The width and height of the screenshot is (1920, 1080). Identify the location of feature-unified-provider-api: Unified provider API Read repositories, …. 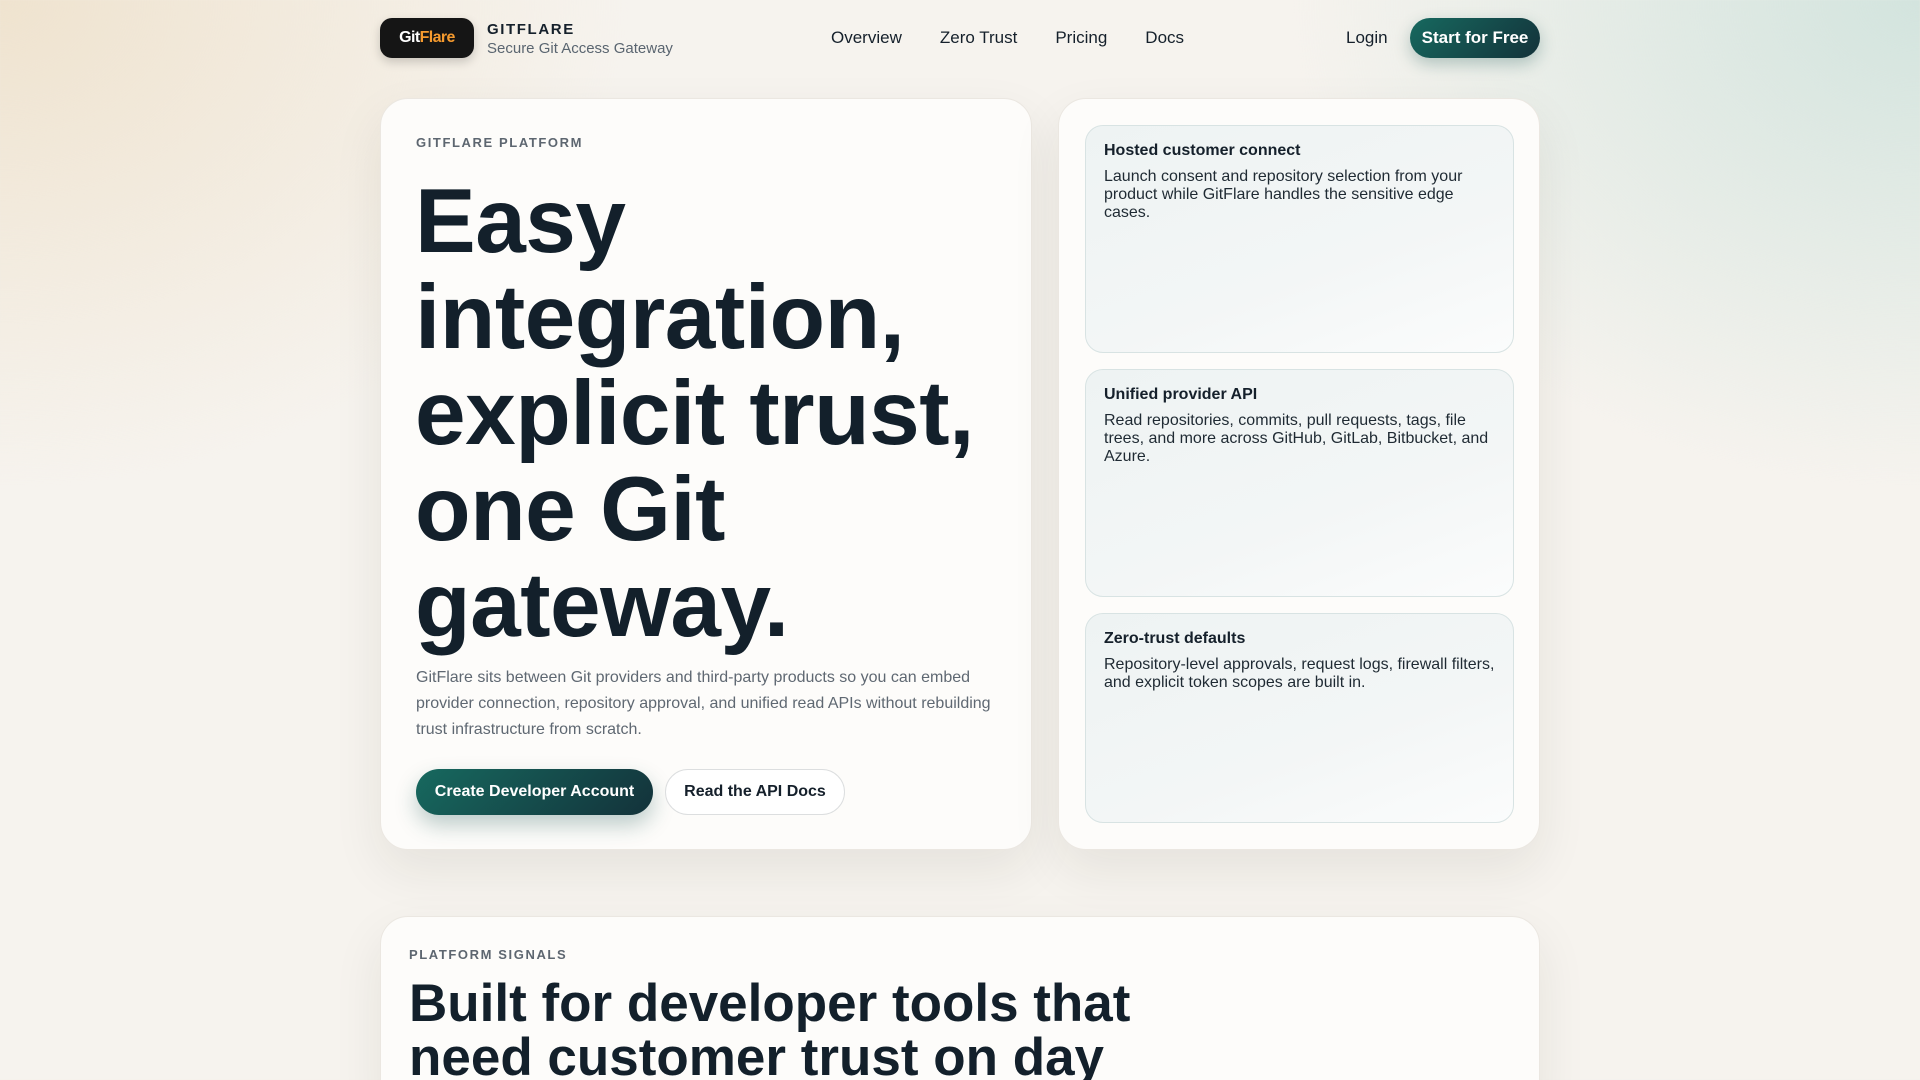
(1299, 483).